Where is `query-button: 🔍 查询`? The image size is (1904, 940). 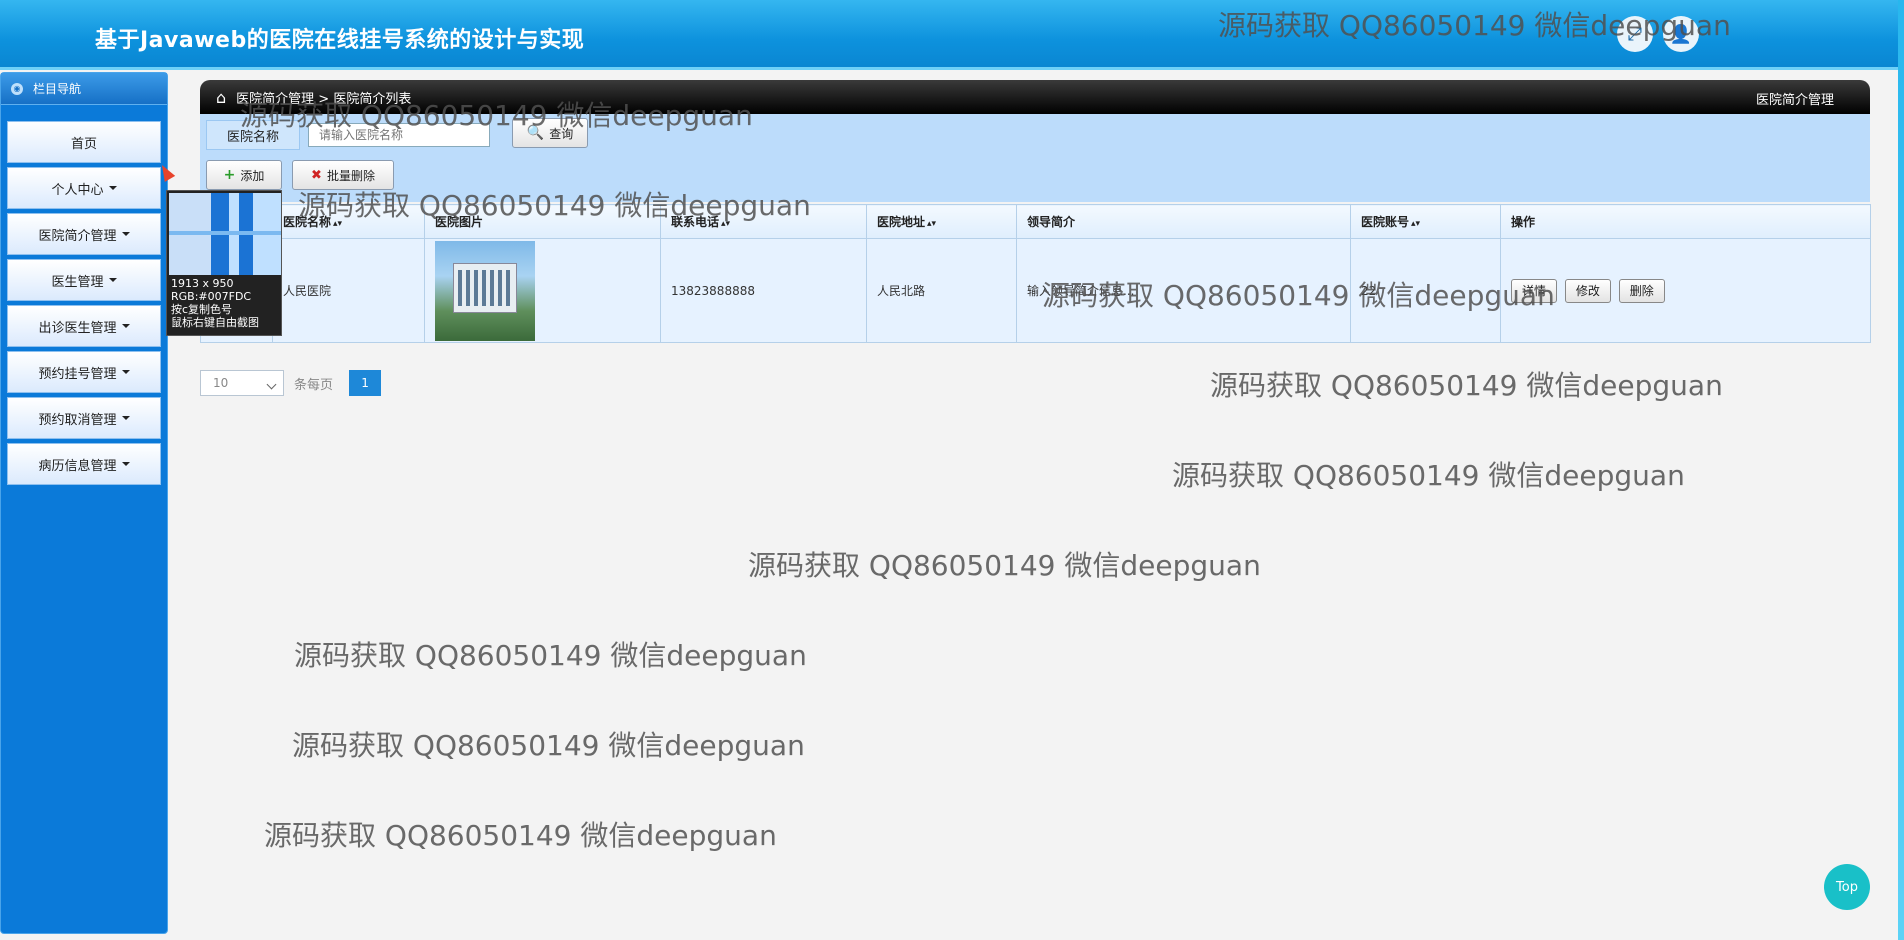 query-button: 🔍 查询 is located at coordinates (550, 133).